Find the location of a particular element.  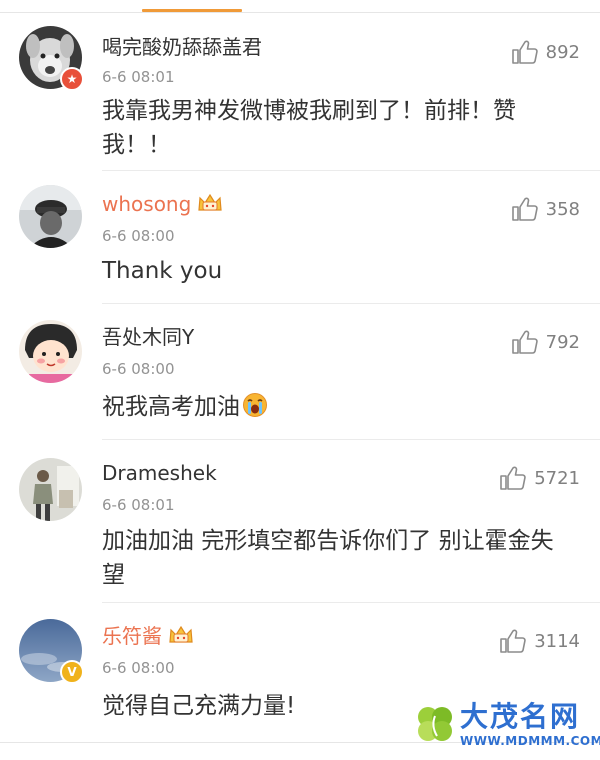

comment-text: 加油加油 完形填空都告诉你们了 别让霍金失望 is located at coordinates (328, 558).